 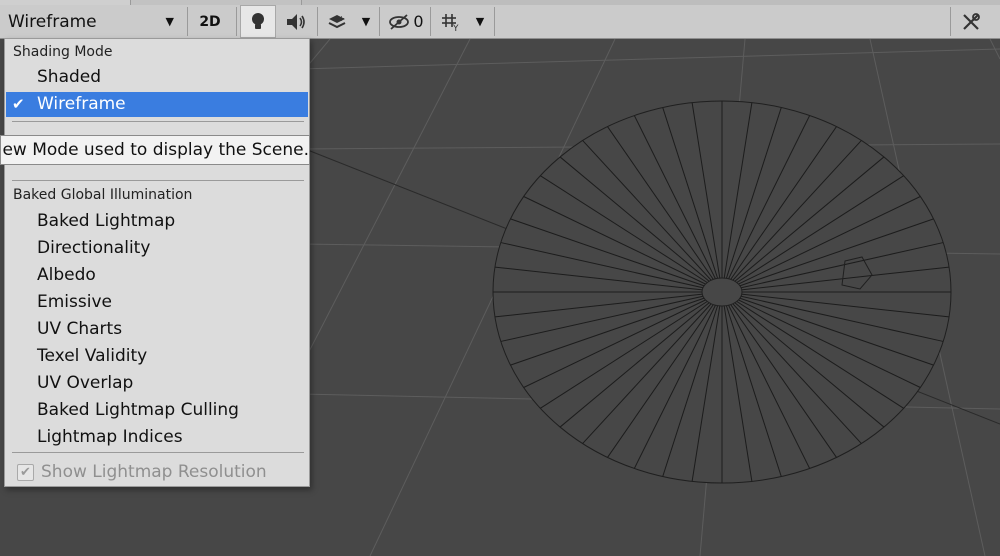 I want to click on audio-toggle-button, so click(x=296, y=21).